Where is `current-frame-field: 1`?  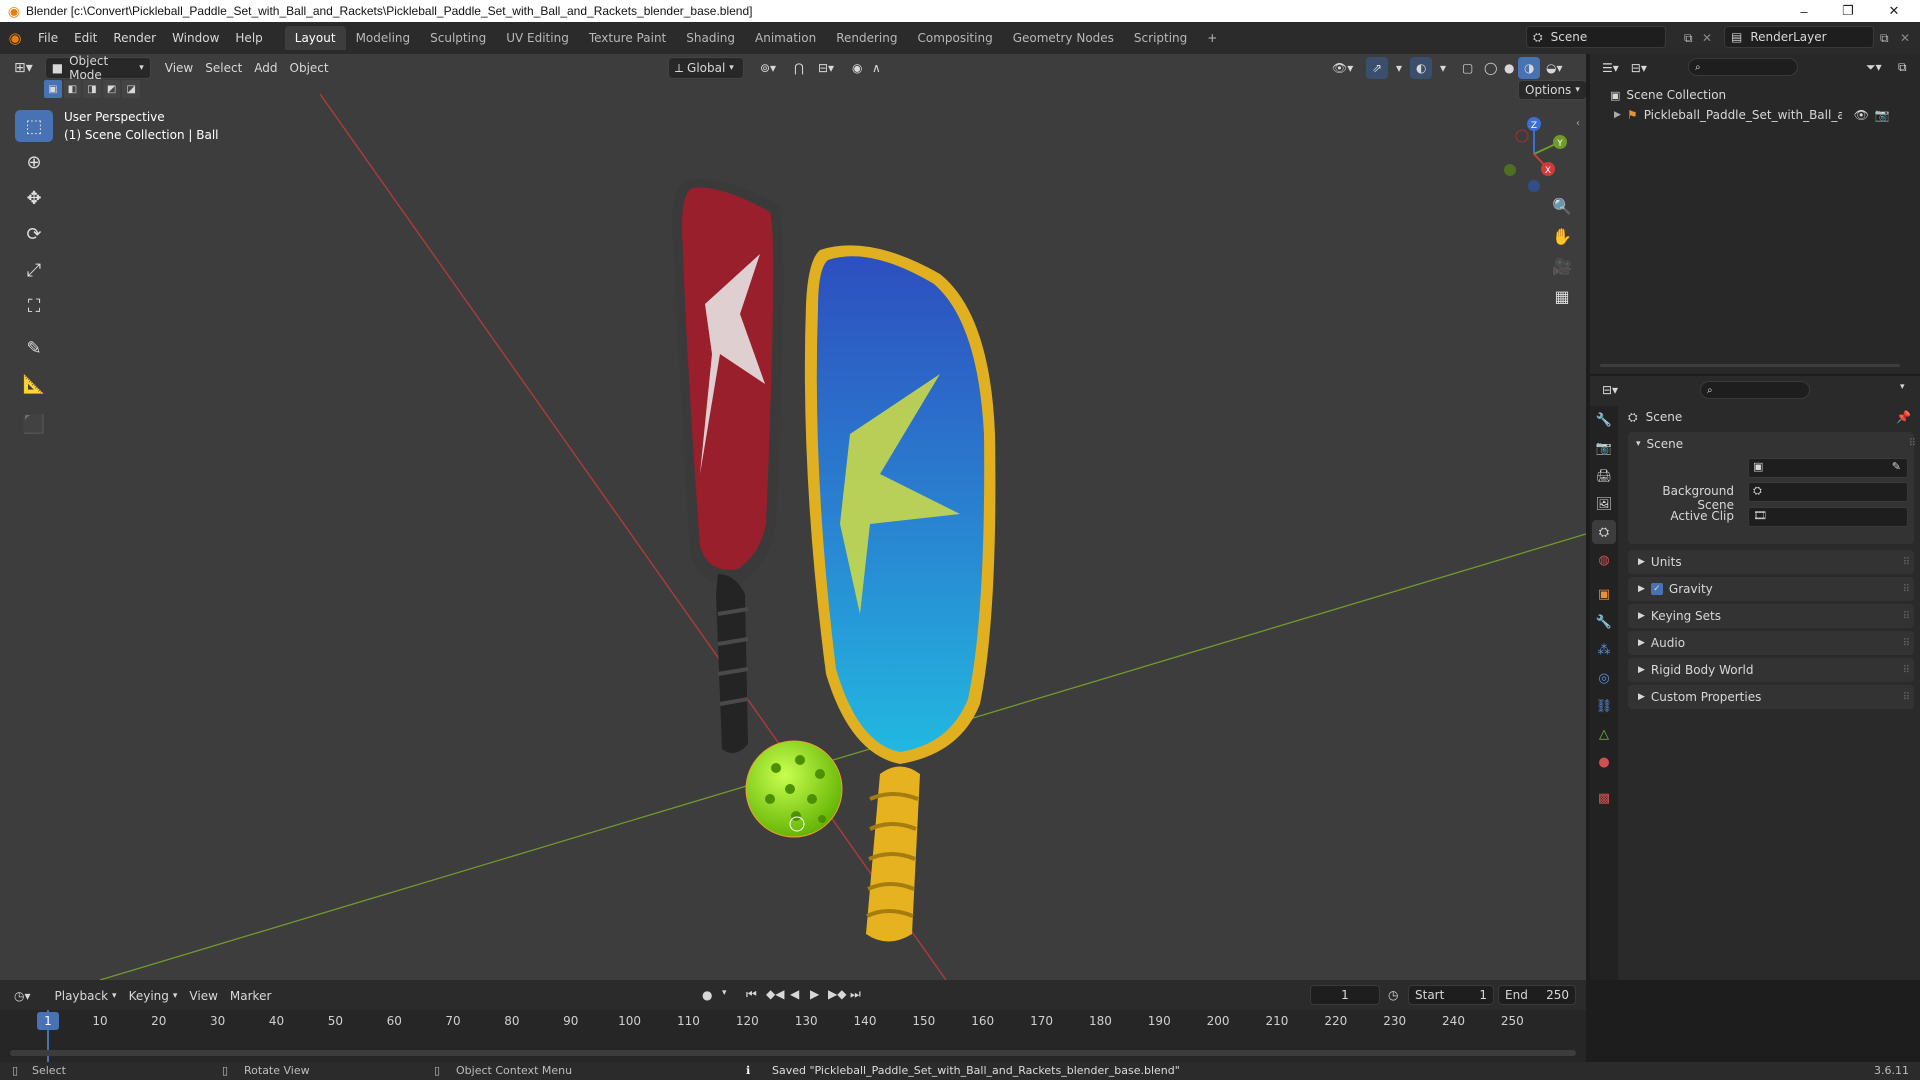
current-frame-field: 1 is located at coordinates (1345, 995).